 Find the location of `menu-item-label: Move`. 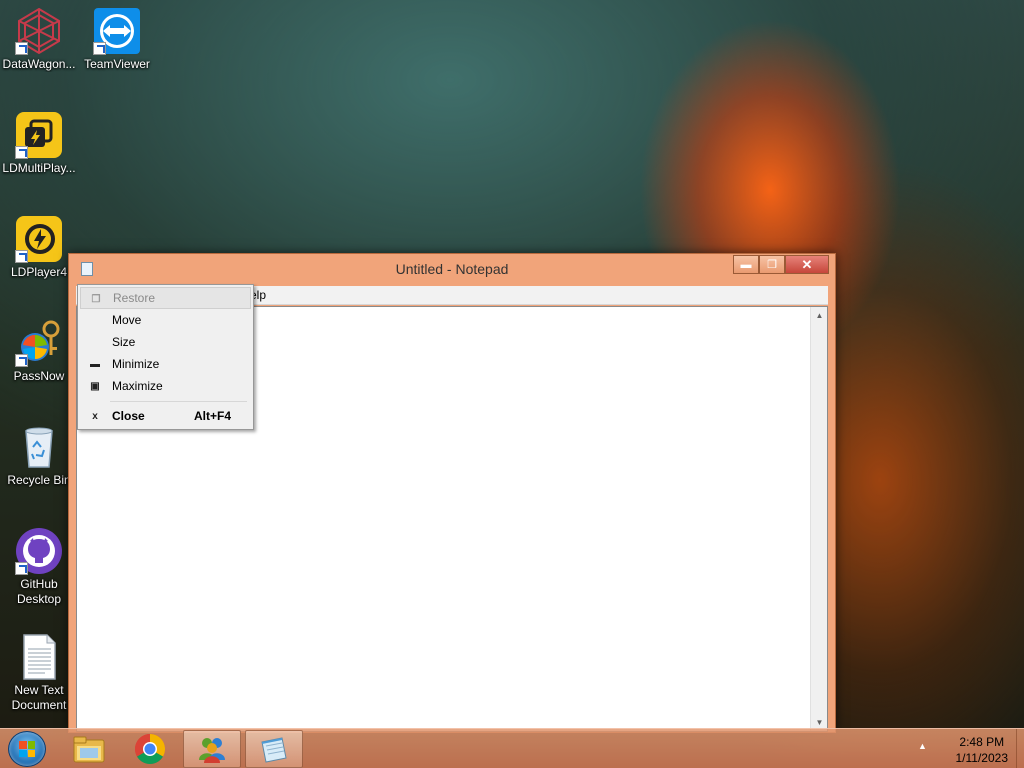

menu-item-label: Move is located at coordinates (127, 320).